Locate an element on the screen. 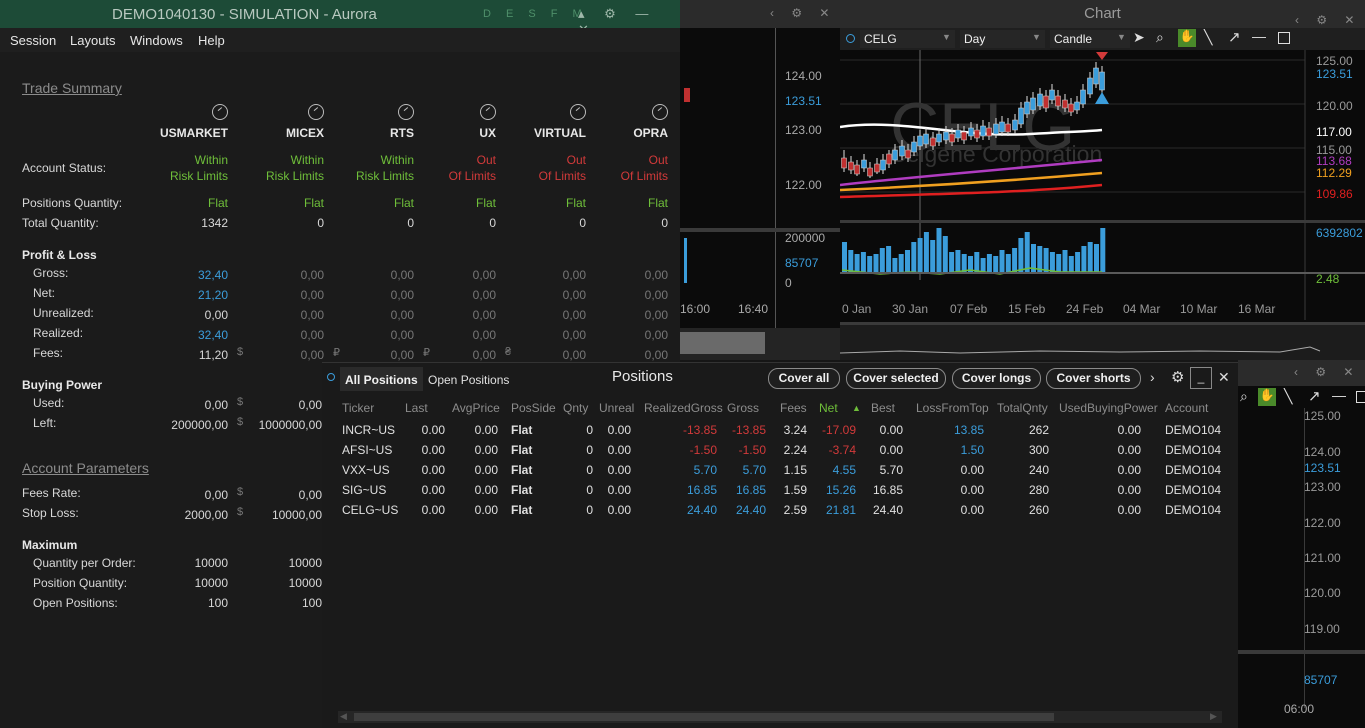  right-chart-window-controls: ‹ ⚙ ✕ is located at coordinates (1327, 372).